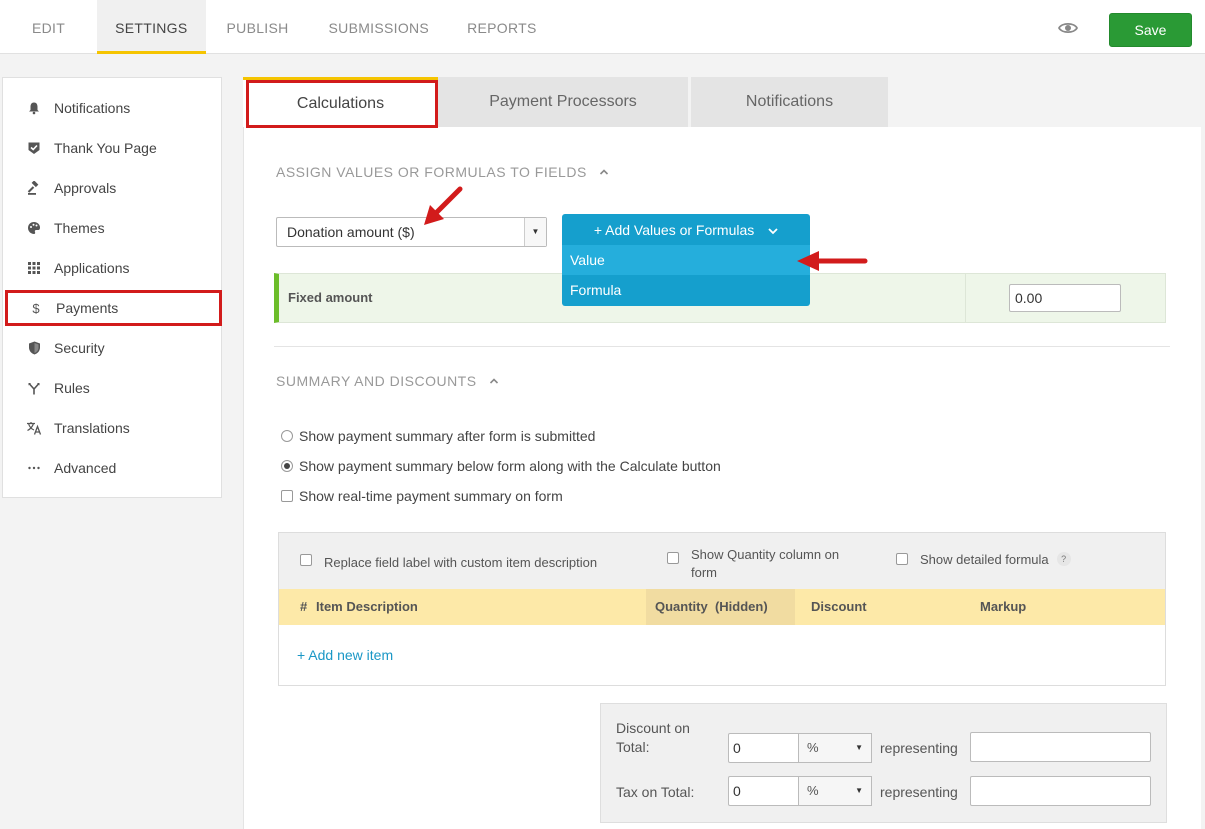  I want to click on option-label-line: Show Quantity column on, so click(765, 554).